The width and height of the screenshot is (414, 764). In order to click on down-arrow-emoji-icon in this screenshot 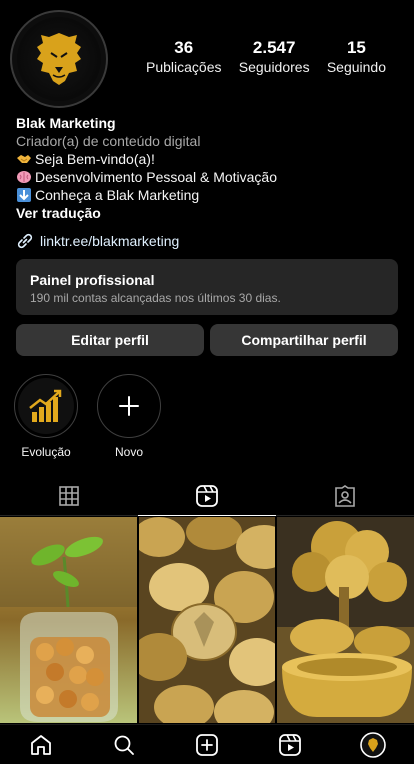, I will do `click(24, 195)`.